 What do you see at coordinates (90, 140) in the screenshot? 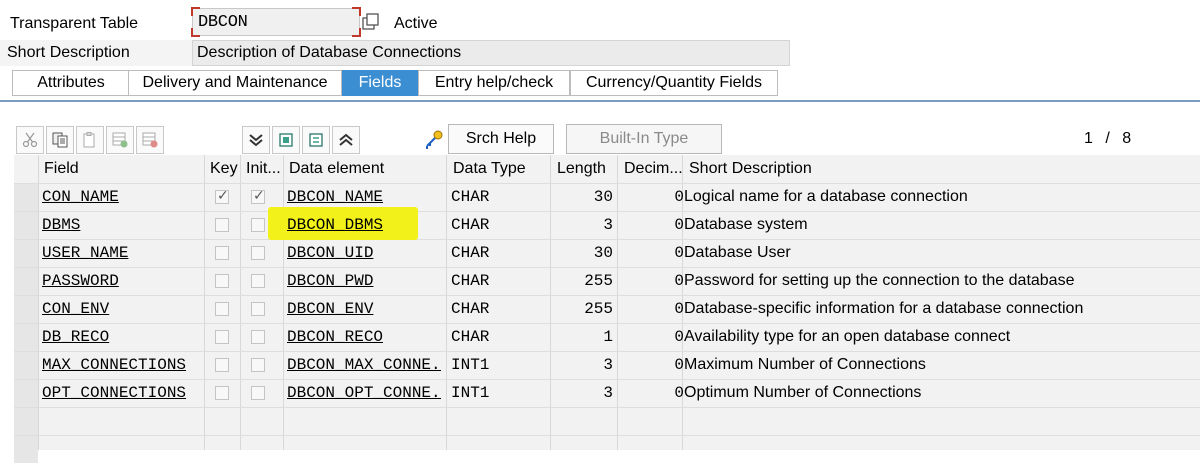
I see `paste-icon` at bounding box center [90, 140].